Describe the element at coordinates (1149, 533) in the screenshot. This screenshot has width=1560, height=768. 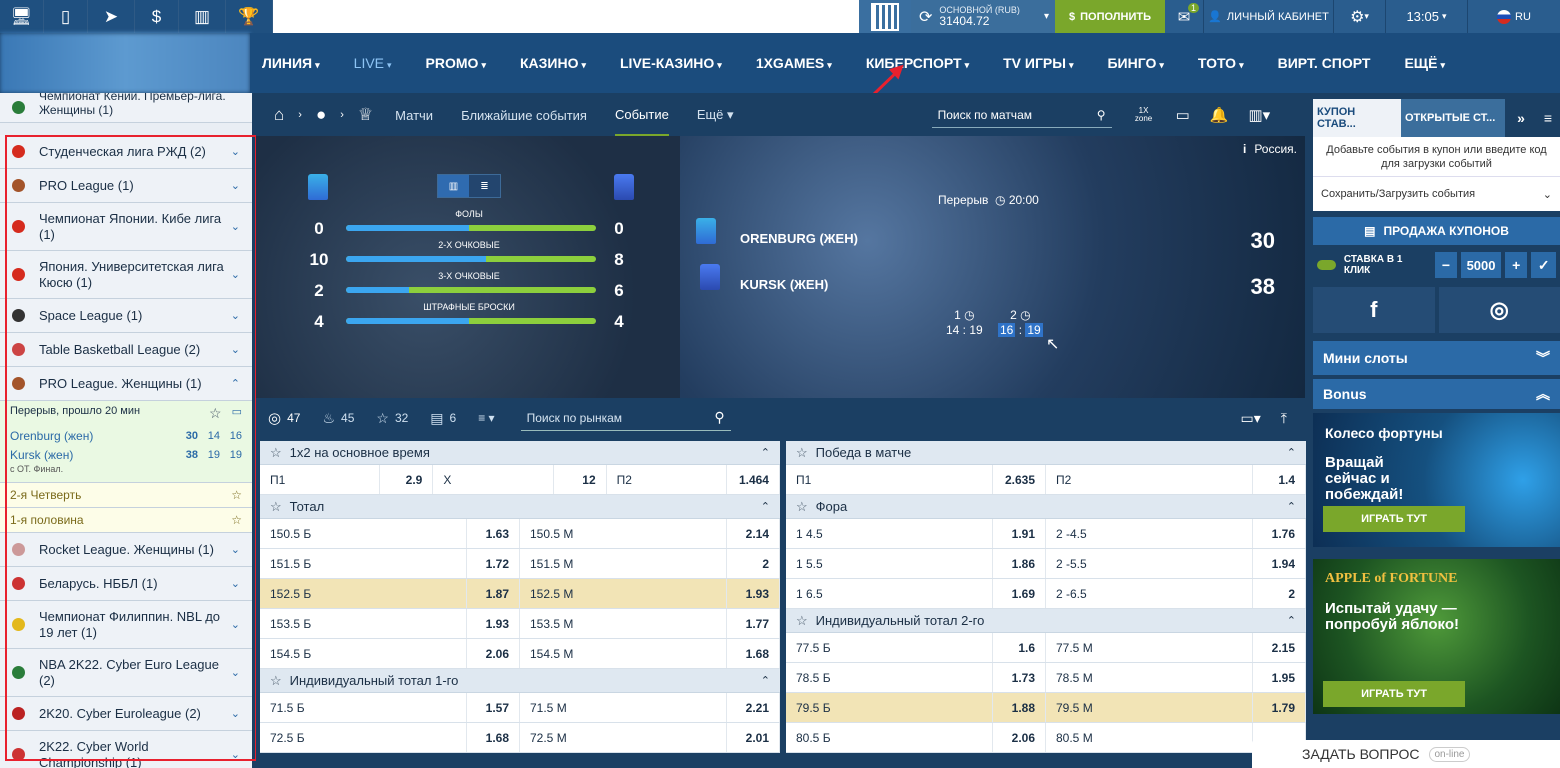
I see `outcome-name: 2 -4.5` at that location.